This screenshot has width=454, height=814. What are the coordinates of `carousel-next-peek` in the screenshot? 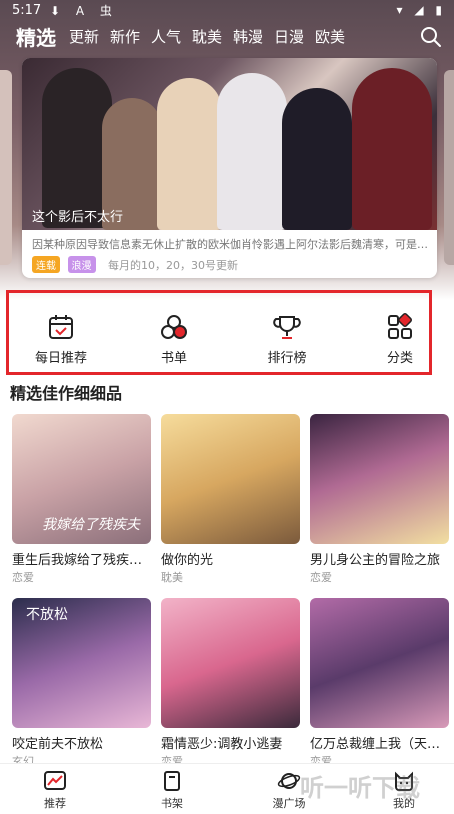 It's located at (449, 167).